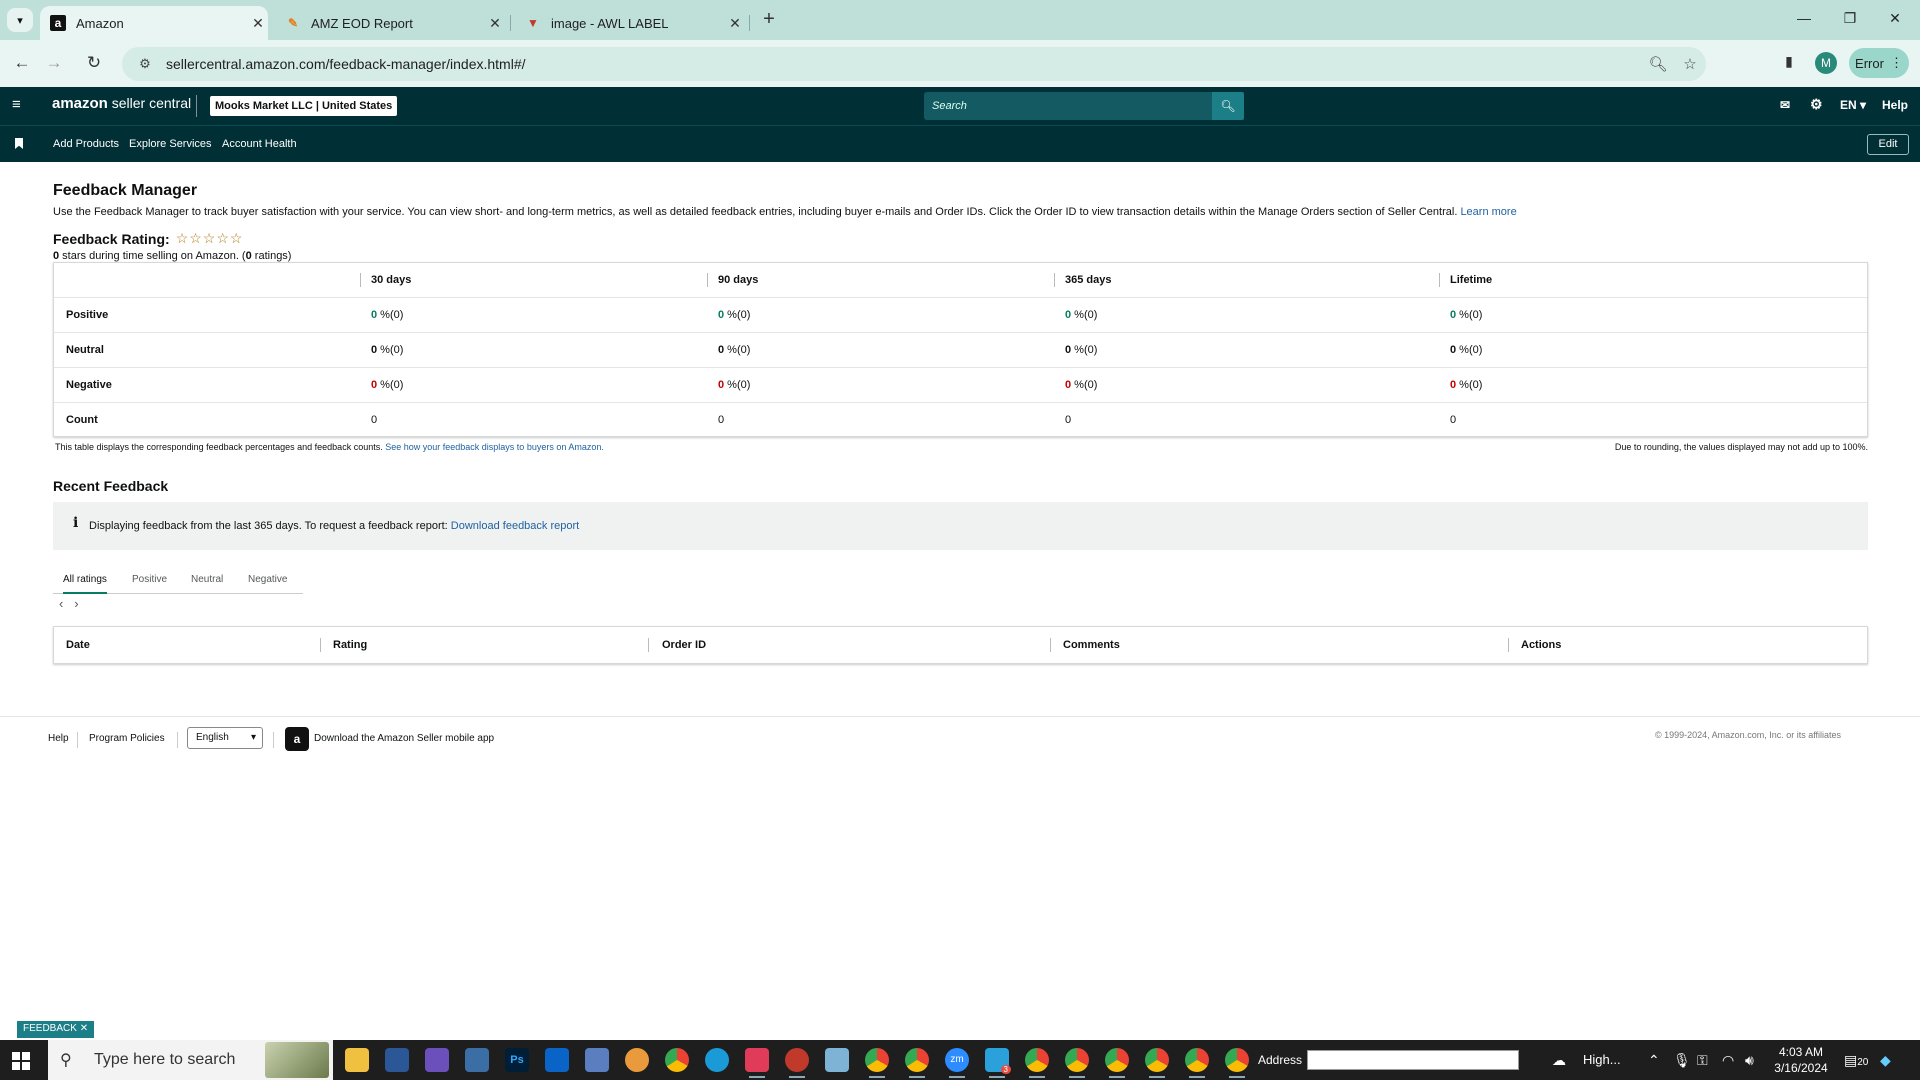 The width and height of the screenshot is (1920, 1080). Describe the element at coordinates (304, 106) in the screenshot. I see `account-switcher: Mooks Market LLC | United States` at that location.